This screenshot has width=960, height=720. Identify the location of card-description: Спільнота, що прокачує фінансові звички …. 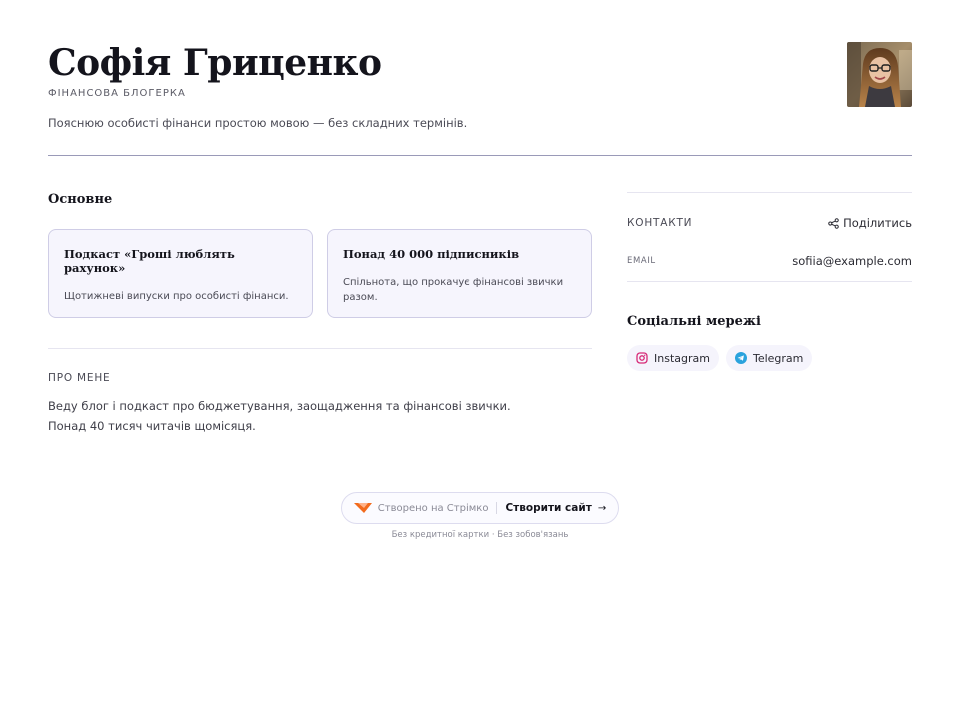
(453, 290).